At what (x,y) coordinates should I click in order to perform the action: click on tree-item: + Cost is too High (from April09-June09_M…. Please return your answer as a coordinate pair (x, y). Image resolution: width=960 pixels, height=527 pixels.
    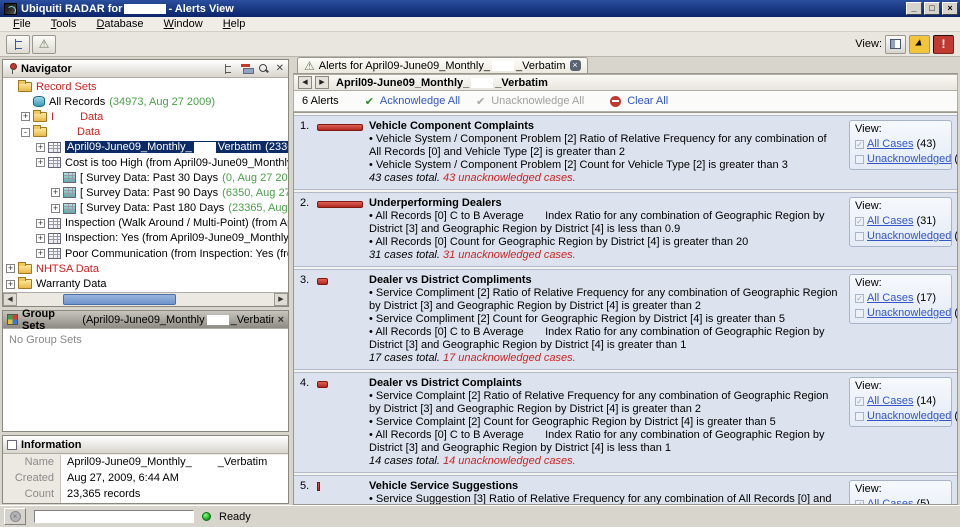
    Looking at the image, I should click on (145, 162).